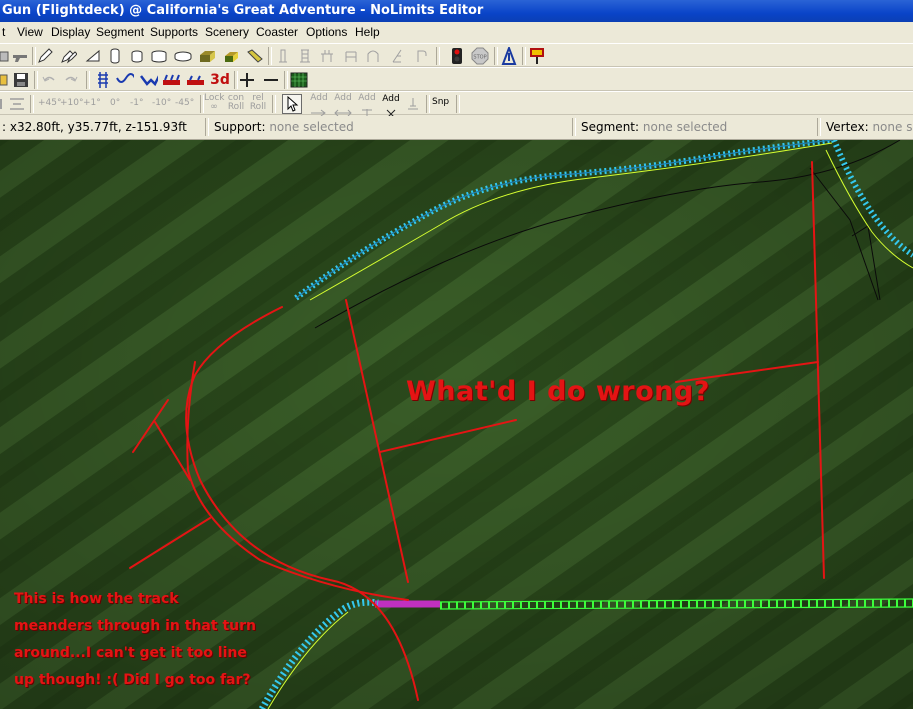  I want to click on select-pointer-icon, so click(292, 104).